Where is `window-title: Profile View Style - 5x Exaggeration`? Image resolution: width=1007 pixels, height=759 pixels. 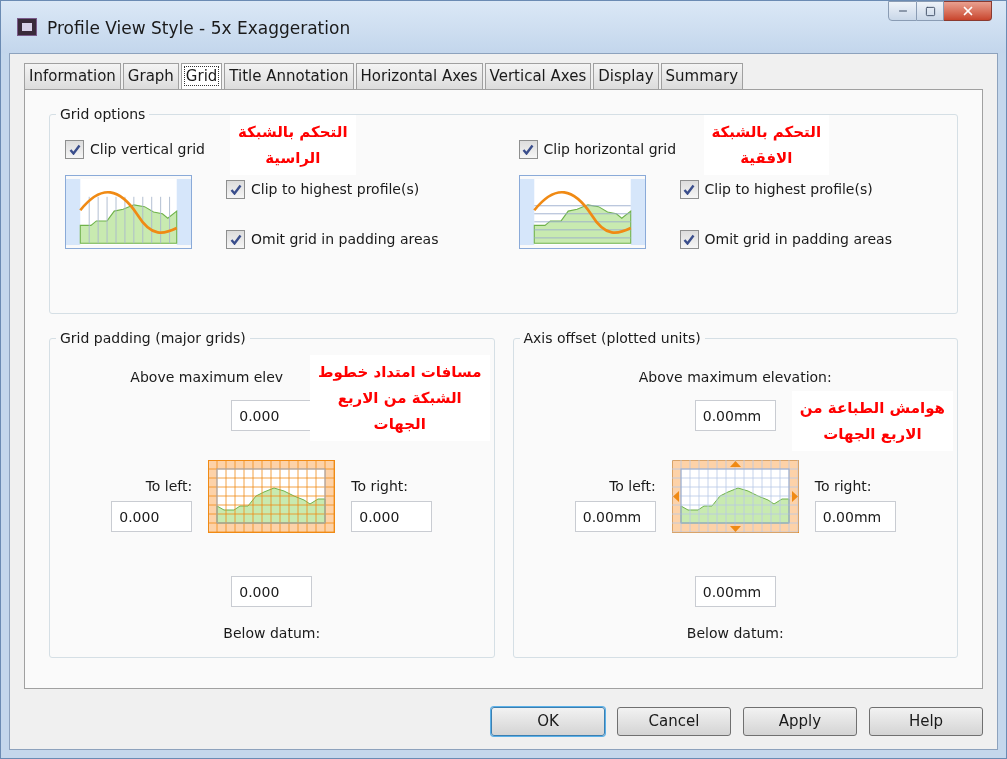
window-title: Profile View Style - 5x Exaggeration is located at coordinates (199, 28).